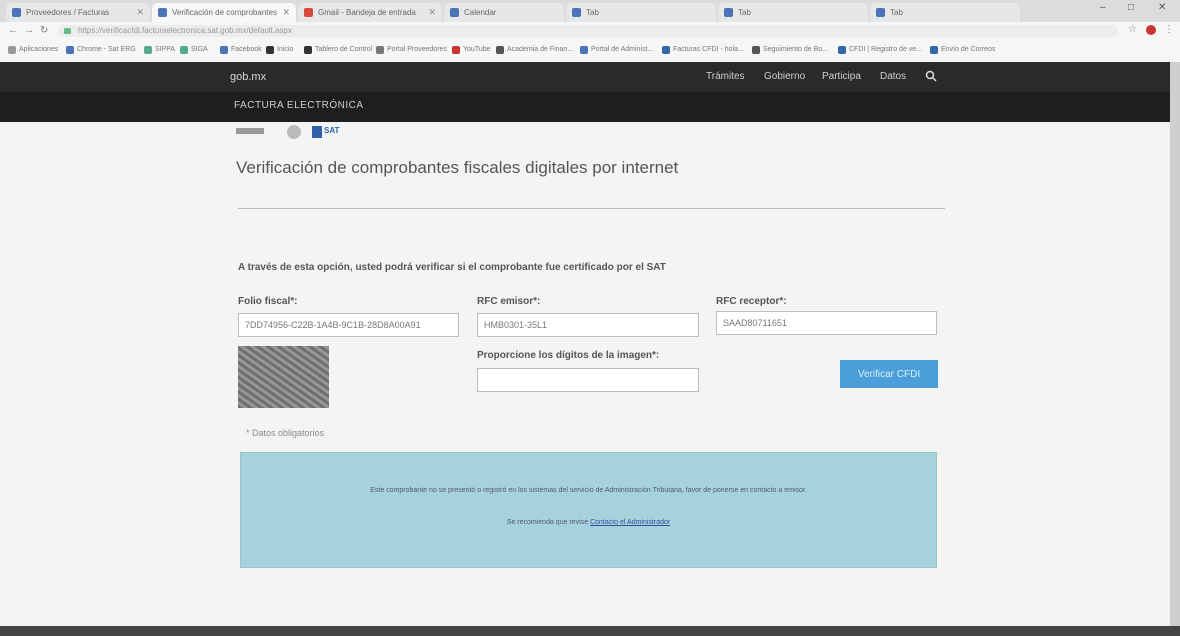  What do you see at coordinates (338, 50) in the screenshot?
I see `bookmark-item: Tablero de Control` at bounding box center [338, 50].